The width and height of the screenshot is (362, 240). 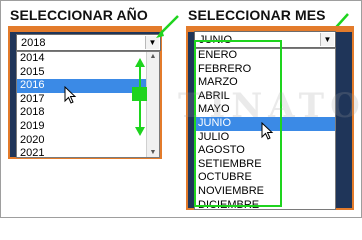 What do you see at coordinates (327, 39) in the screenshot?
I see `month-dropdown-button: ▼` at bounding box center [327, 39].